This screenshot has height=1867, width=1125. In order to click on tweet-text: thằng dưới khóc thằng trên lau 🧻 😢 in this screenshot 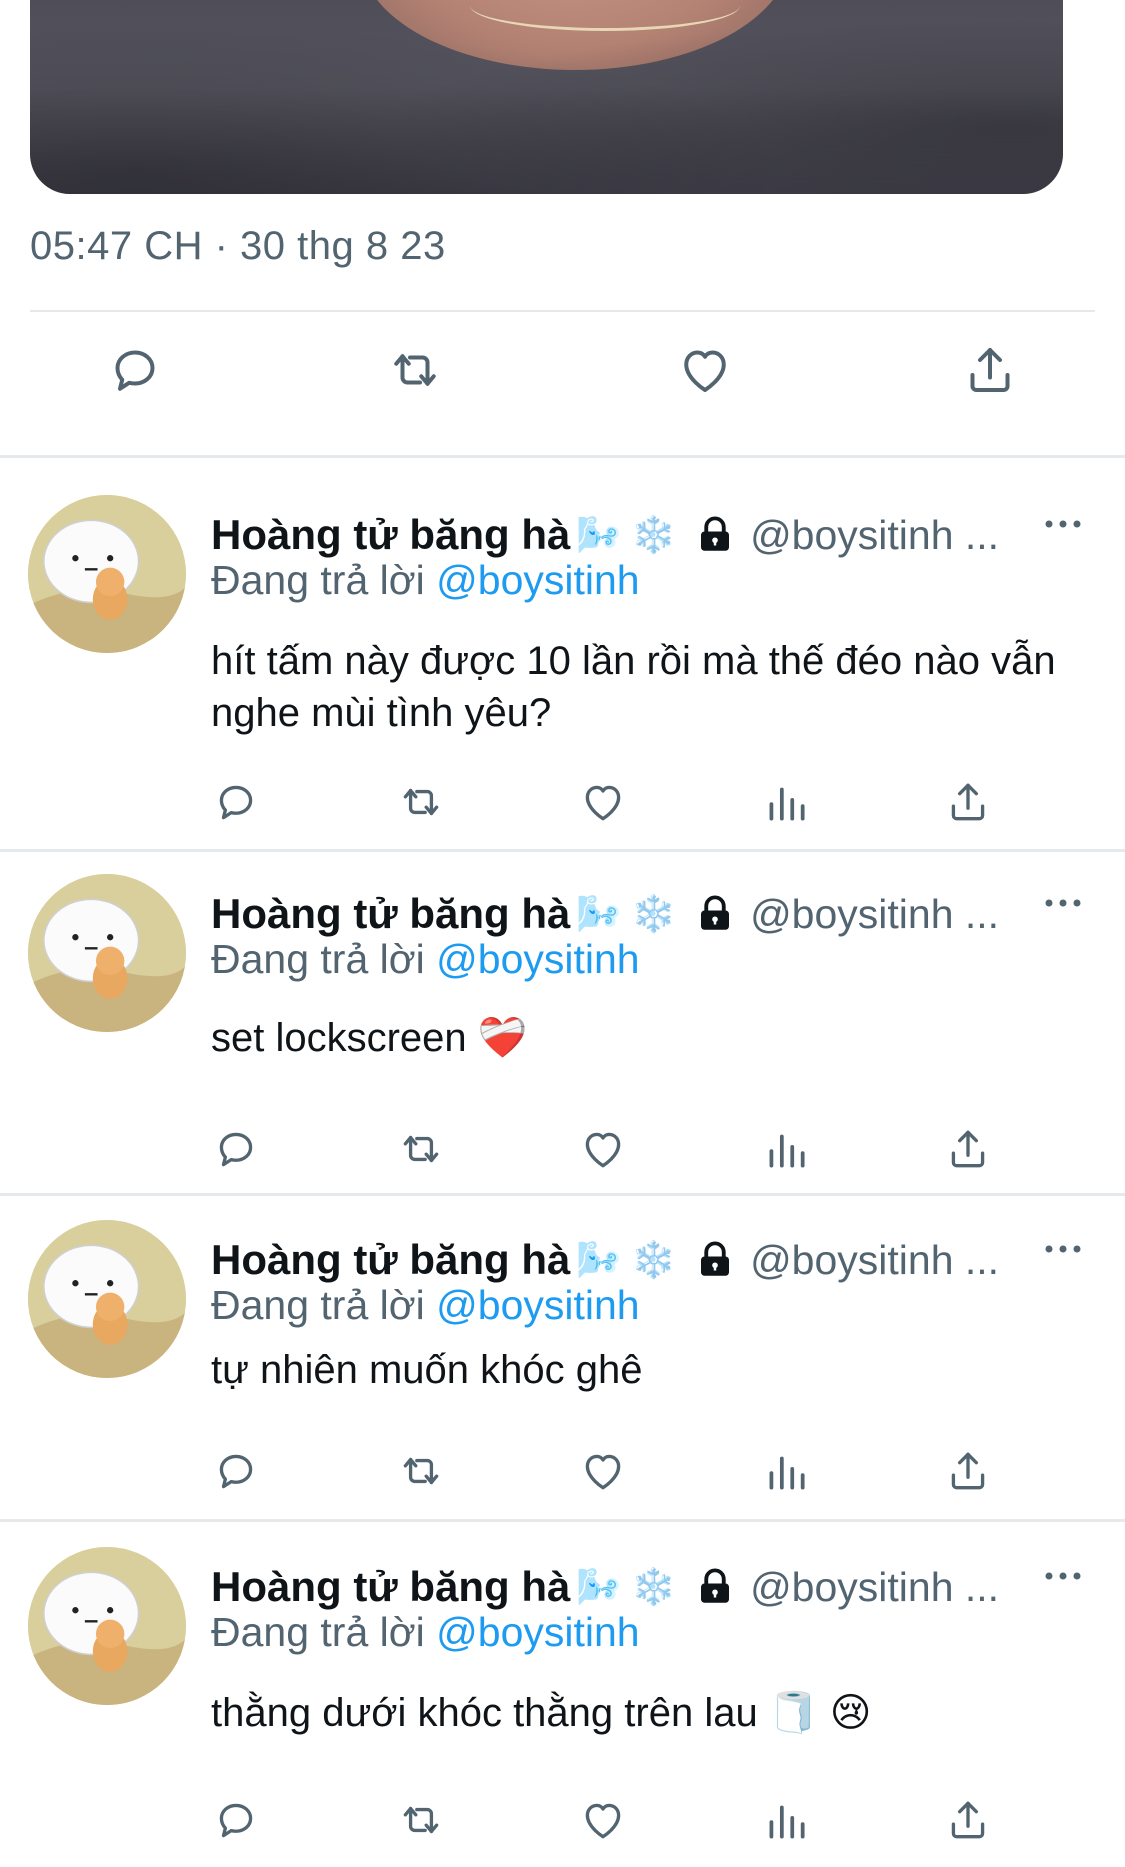, I will do `click(541, 1713)`.